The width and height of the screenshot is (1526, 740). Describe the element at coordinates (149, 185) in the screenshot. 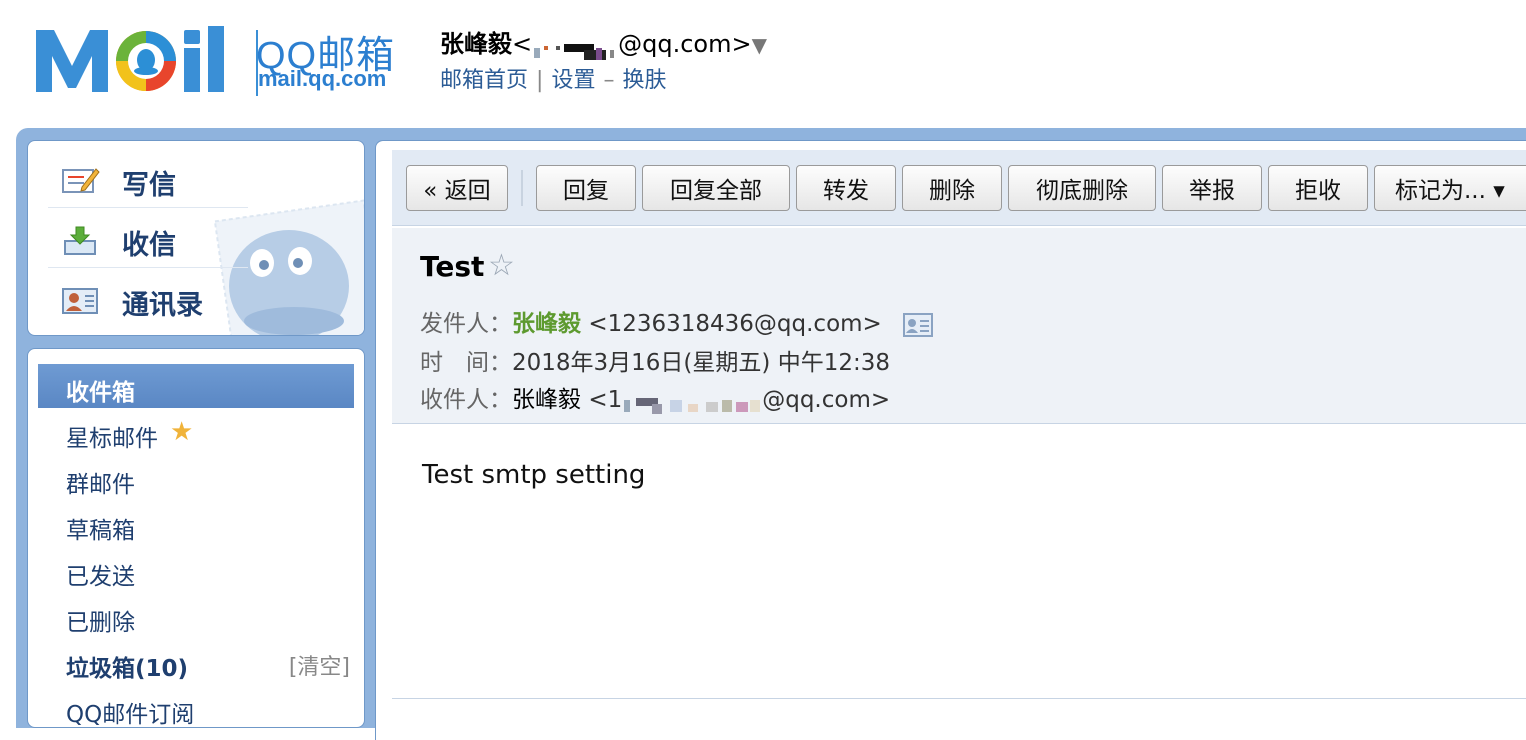

I see `compose-label: 写信` at that location.